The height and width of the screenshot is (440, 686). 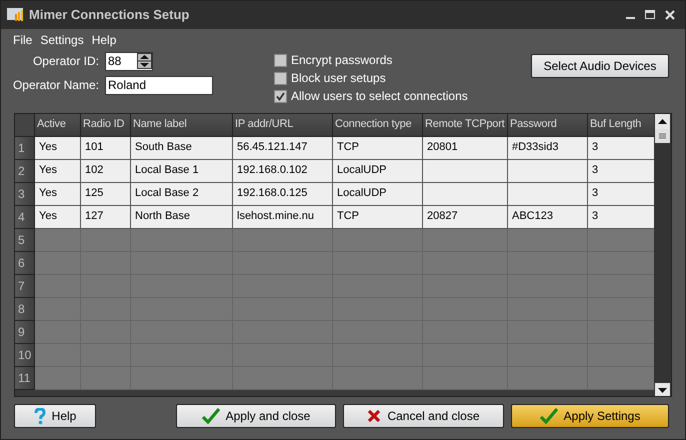 I want to click on row-number: 8, so click(x=25, y=309).